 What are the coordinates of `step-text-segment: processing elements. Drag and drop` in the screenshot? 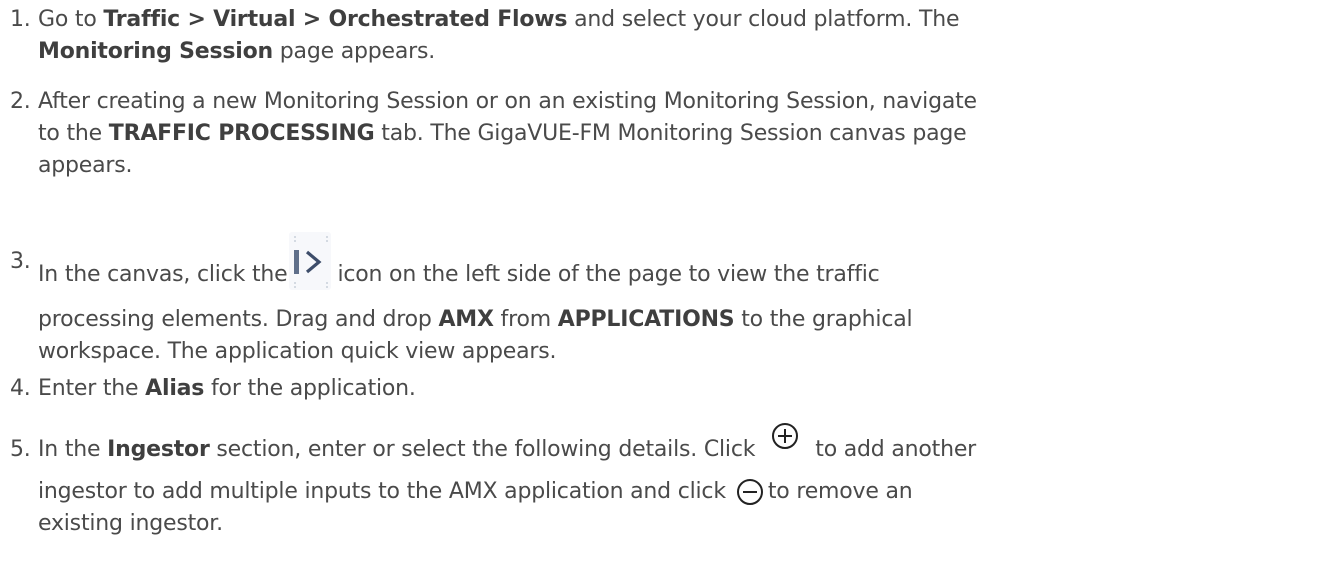 It's located at (238, 319).